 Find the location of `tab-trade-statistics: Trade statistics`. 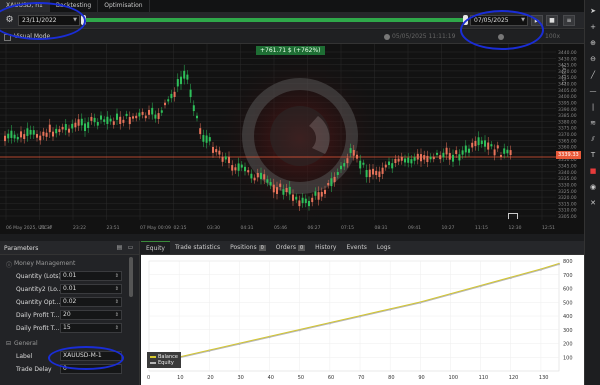

tab-trade-statistics: Trade statistics is located at coordinates (197, 247).